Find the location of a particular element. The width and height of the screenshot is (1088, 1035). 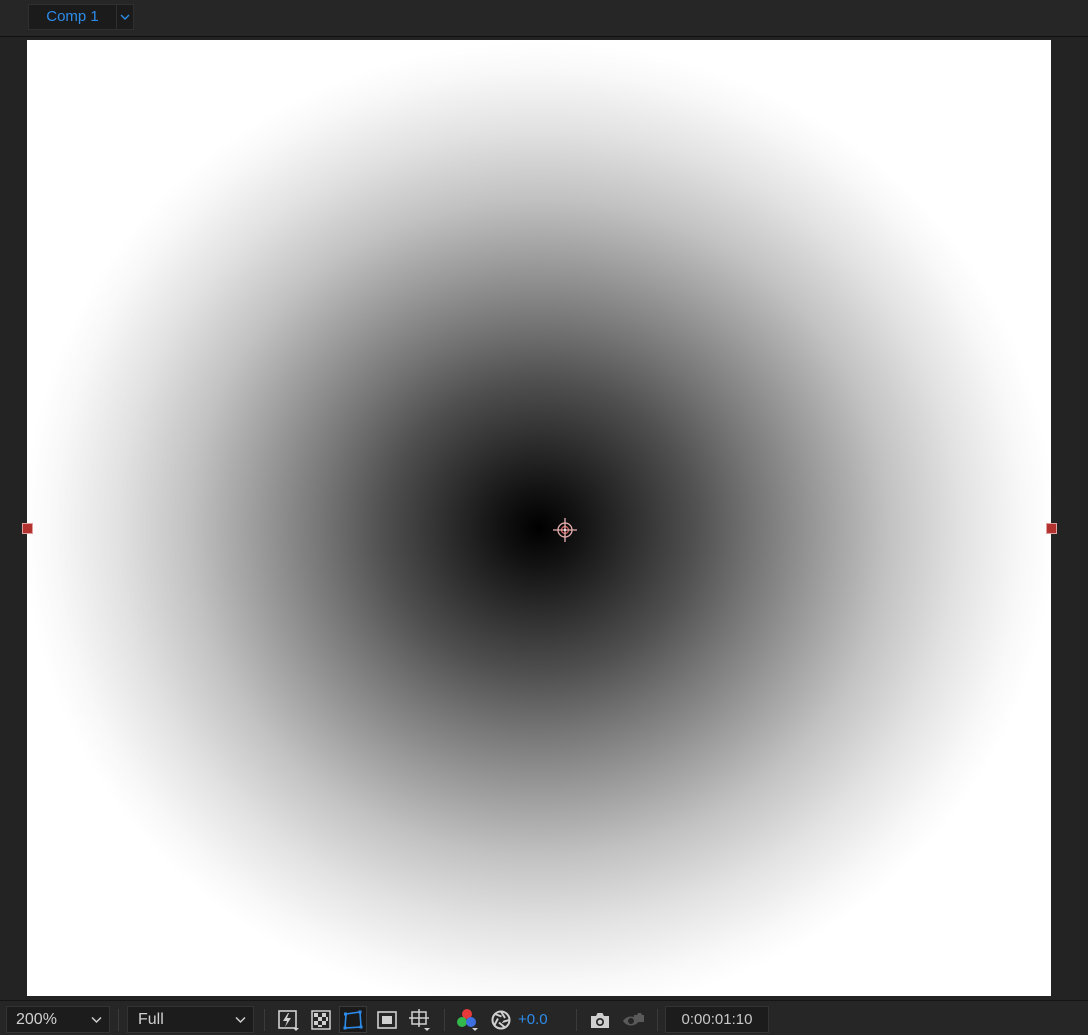

color-management-button is located at coordinates (501, 1019).